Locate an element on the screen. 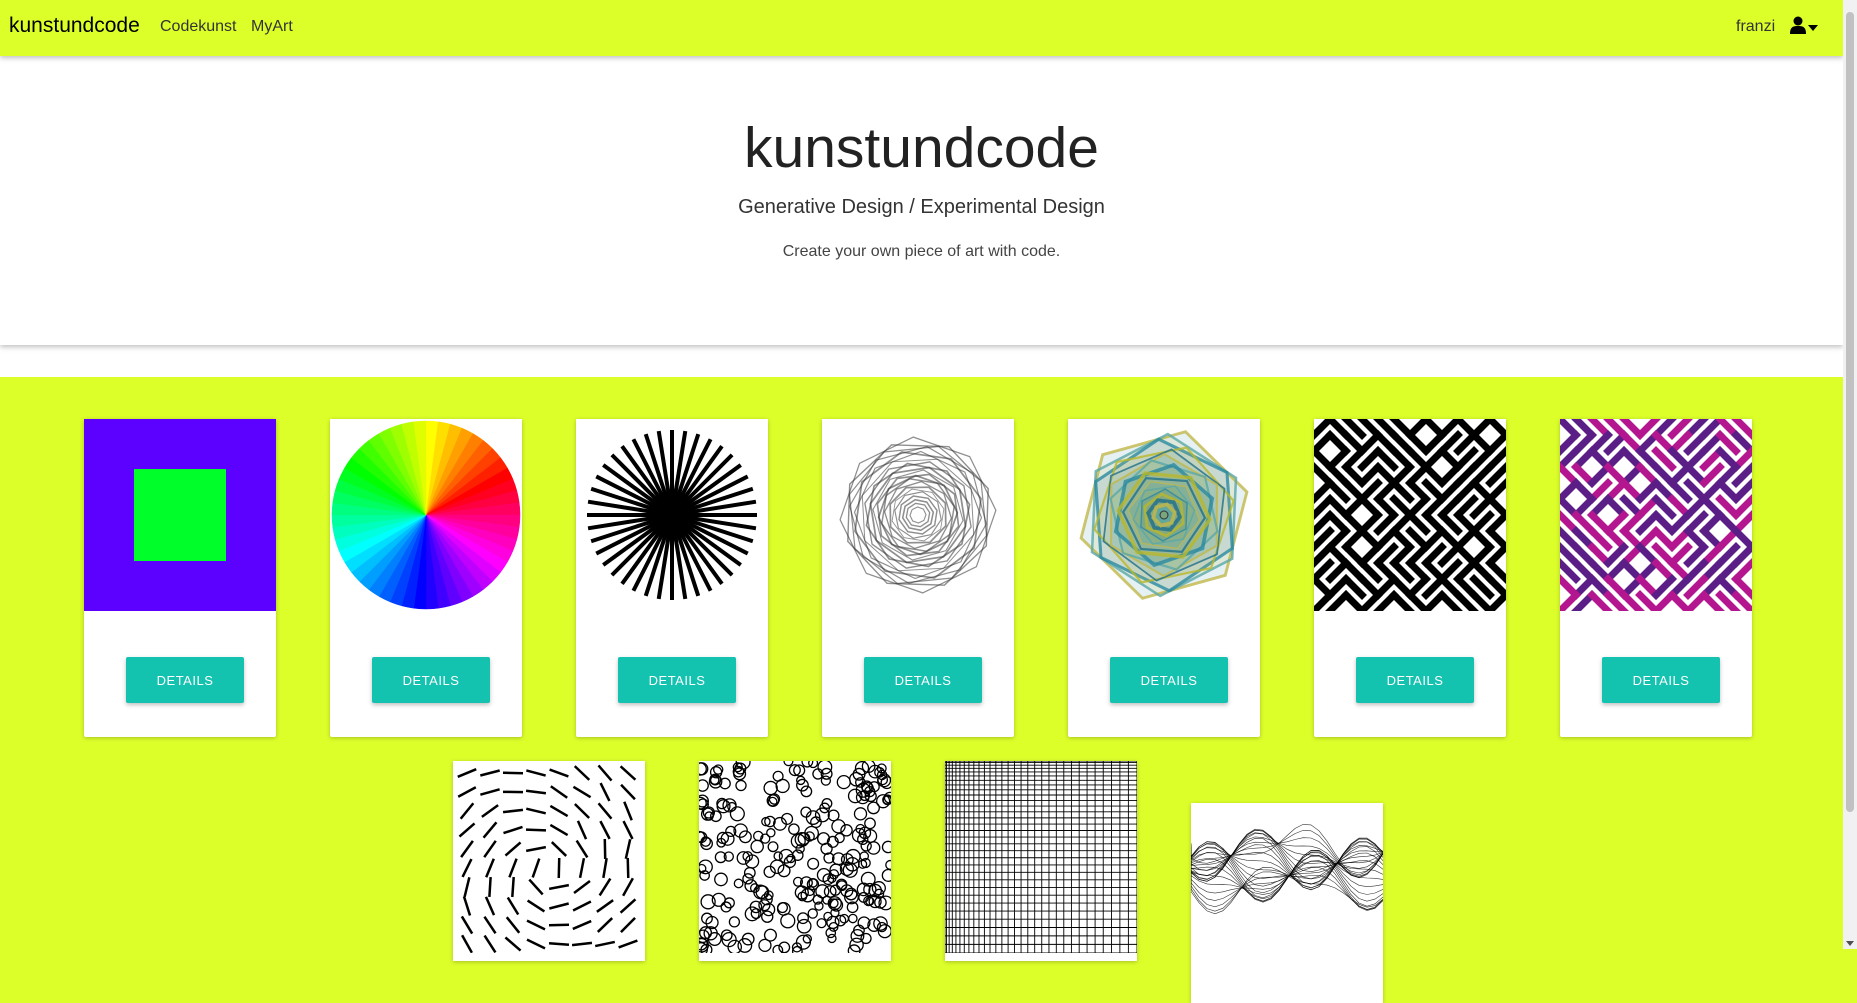 The height and width of the screenshot is (1003, 1857). navbar: kunstundcode Codekunst MyArt franzi is located at coordinates (921, 28).